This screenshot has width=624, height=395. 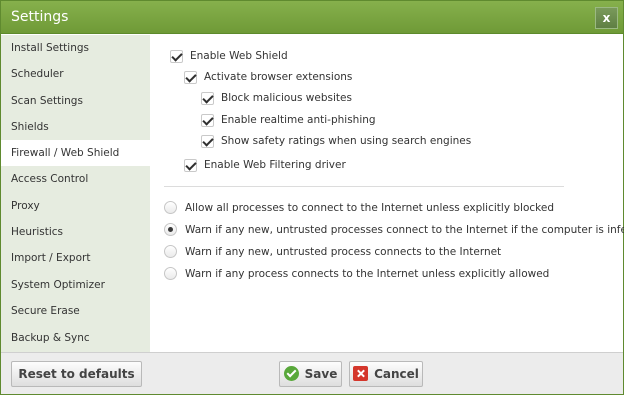 What do you see at coordinates (170, 273) in the screenshot?
I see `firewall-option-warn-any-radio` at bounding box center [170, 273].